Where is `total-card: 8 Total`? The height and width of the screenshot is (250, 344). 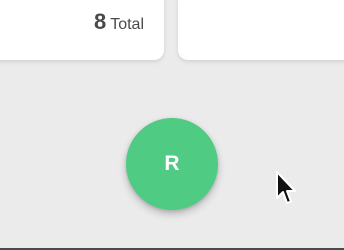 total-card: 8 Total is located at coordinates (82, 30).